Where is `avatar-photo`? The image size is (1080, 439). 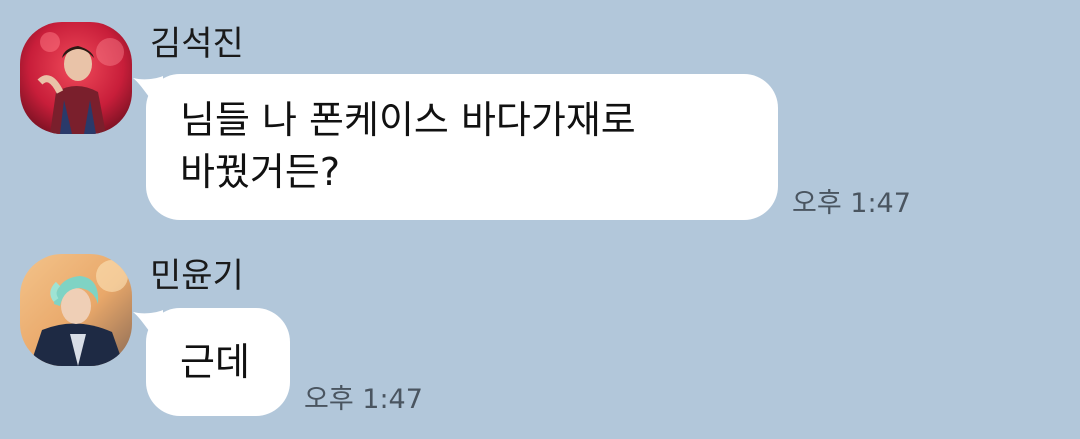 avatar-photo is located at coordinates (76, 310).